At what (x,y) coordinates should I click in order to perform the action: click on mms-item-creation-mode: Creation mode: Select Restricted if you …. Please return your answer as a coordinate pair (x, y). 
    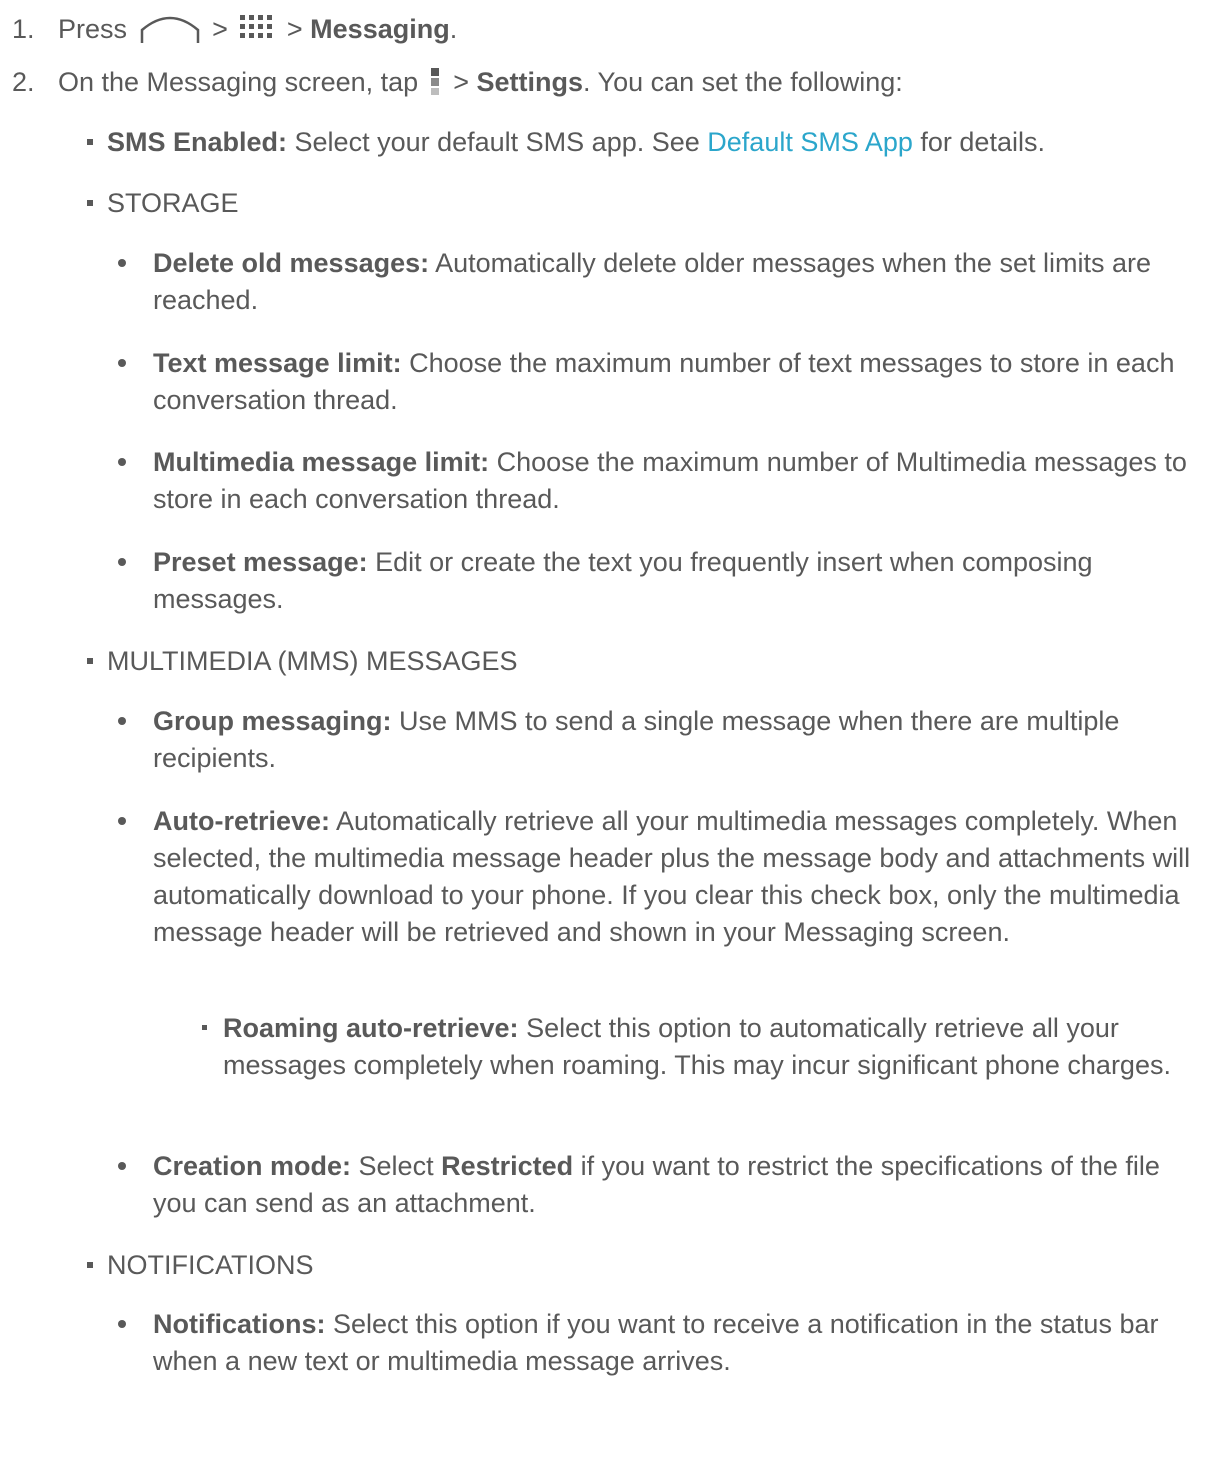
    Looking at the image, I should click on (660, 1185).